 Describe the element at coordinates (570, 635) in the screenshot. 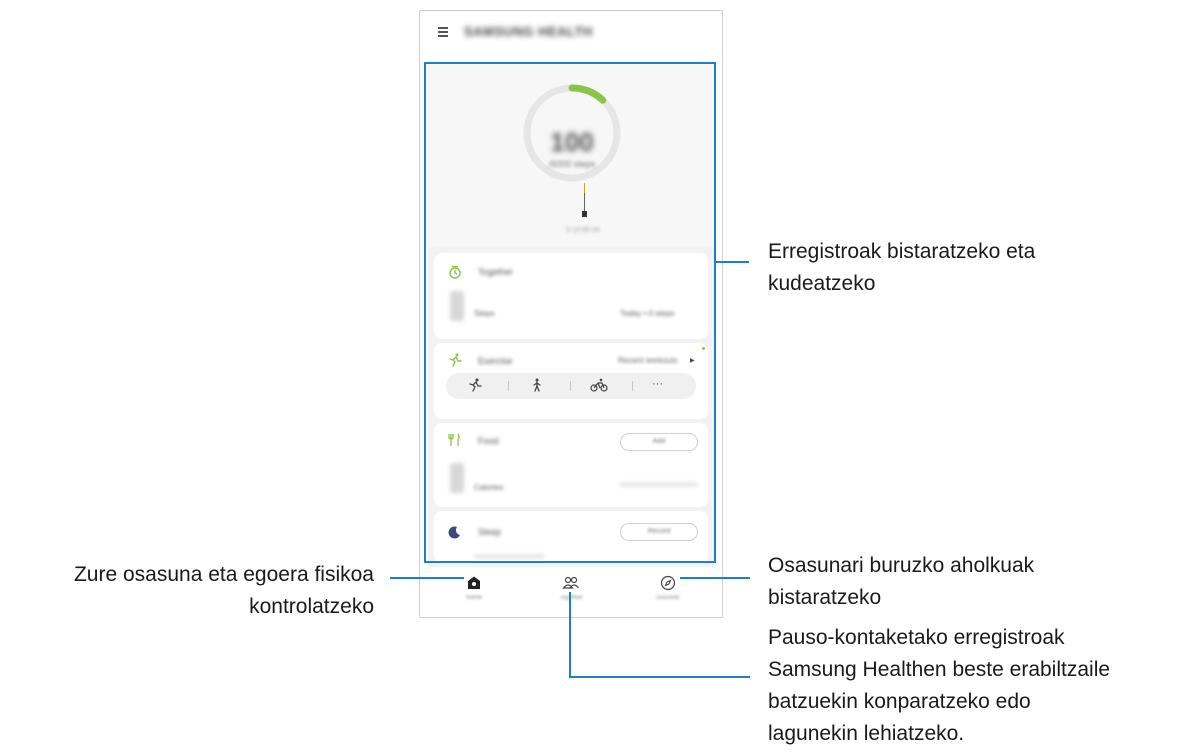

I see `together-callout-line-vertical` at that location.